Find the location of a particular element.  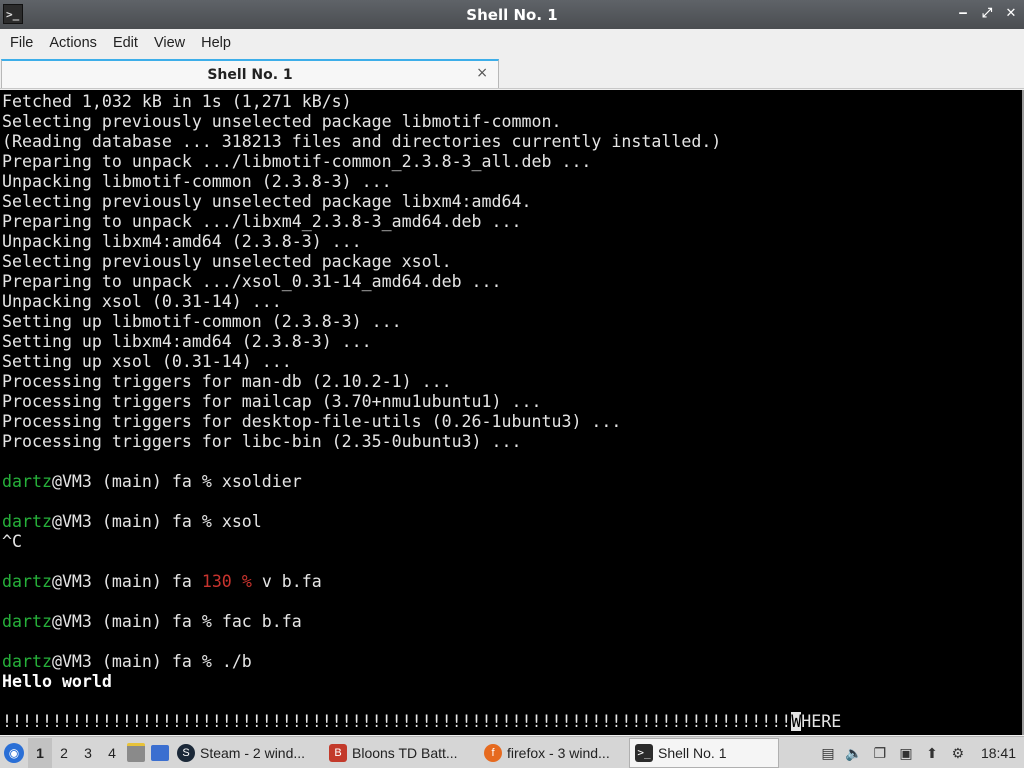

volume-icon: 🔈 is located at coordinates (854, 753).